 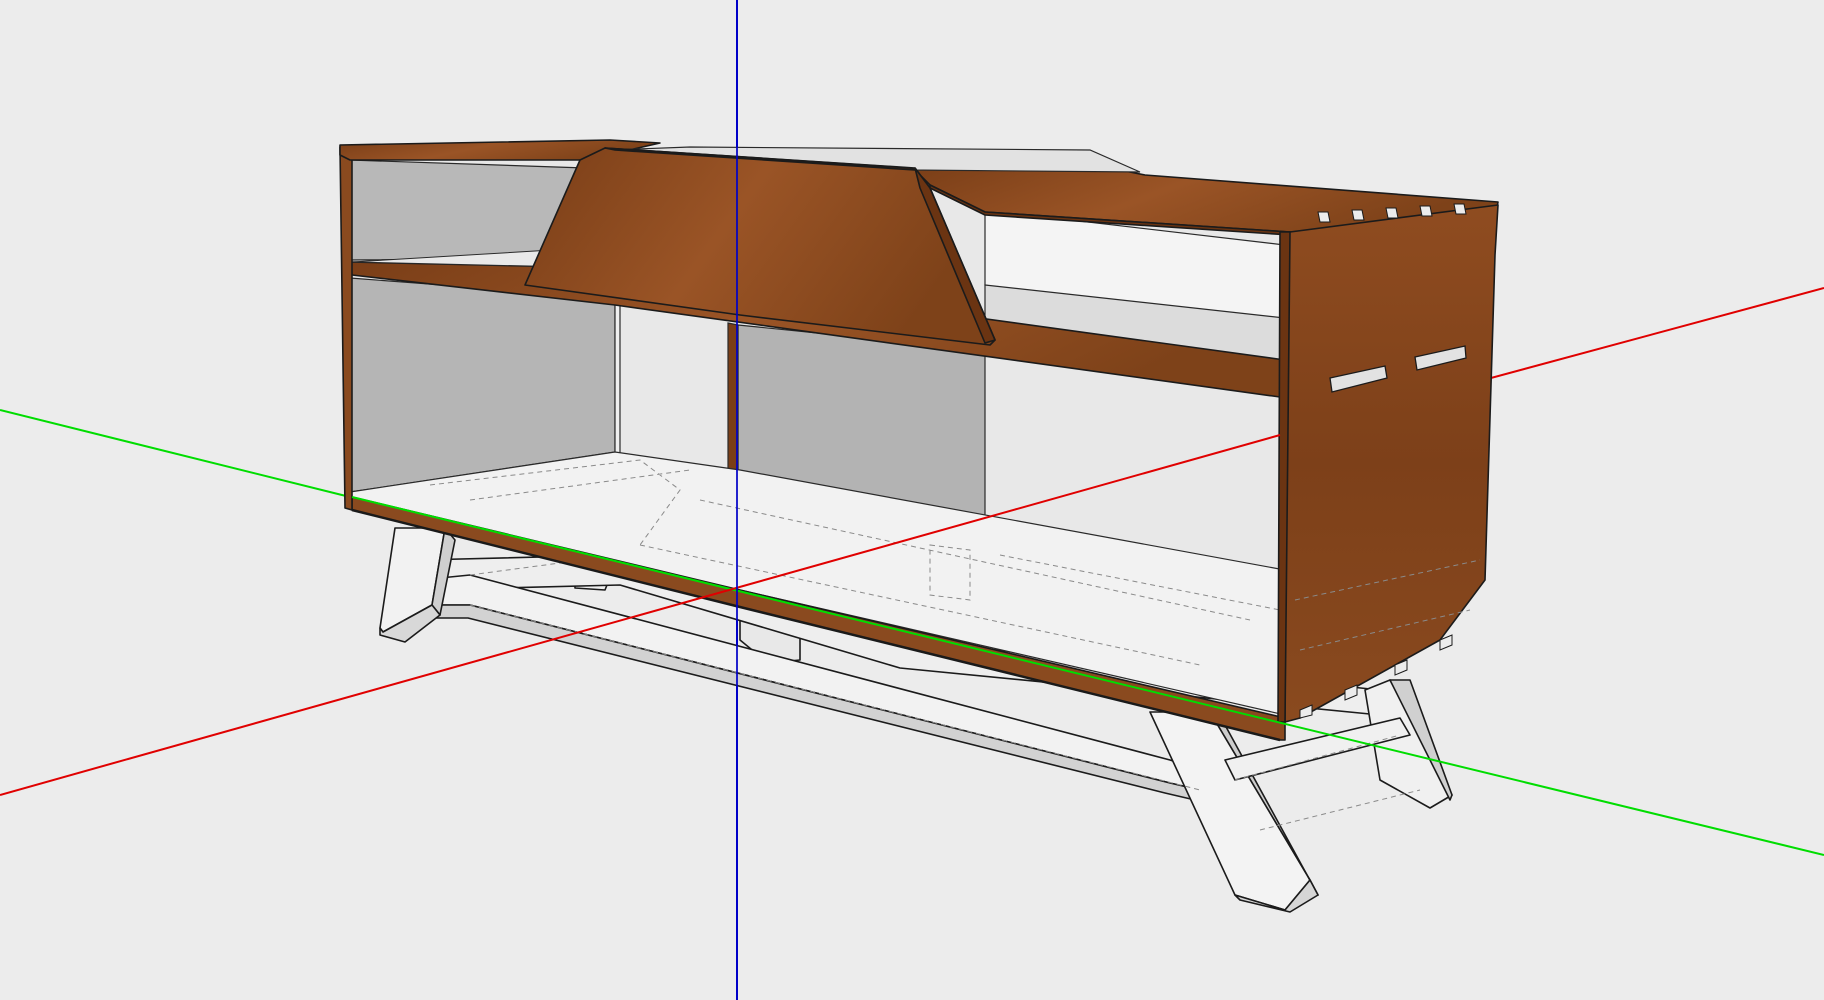 I want to click on left-compartment-side, so click(x=617, y=377).